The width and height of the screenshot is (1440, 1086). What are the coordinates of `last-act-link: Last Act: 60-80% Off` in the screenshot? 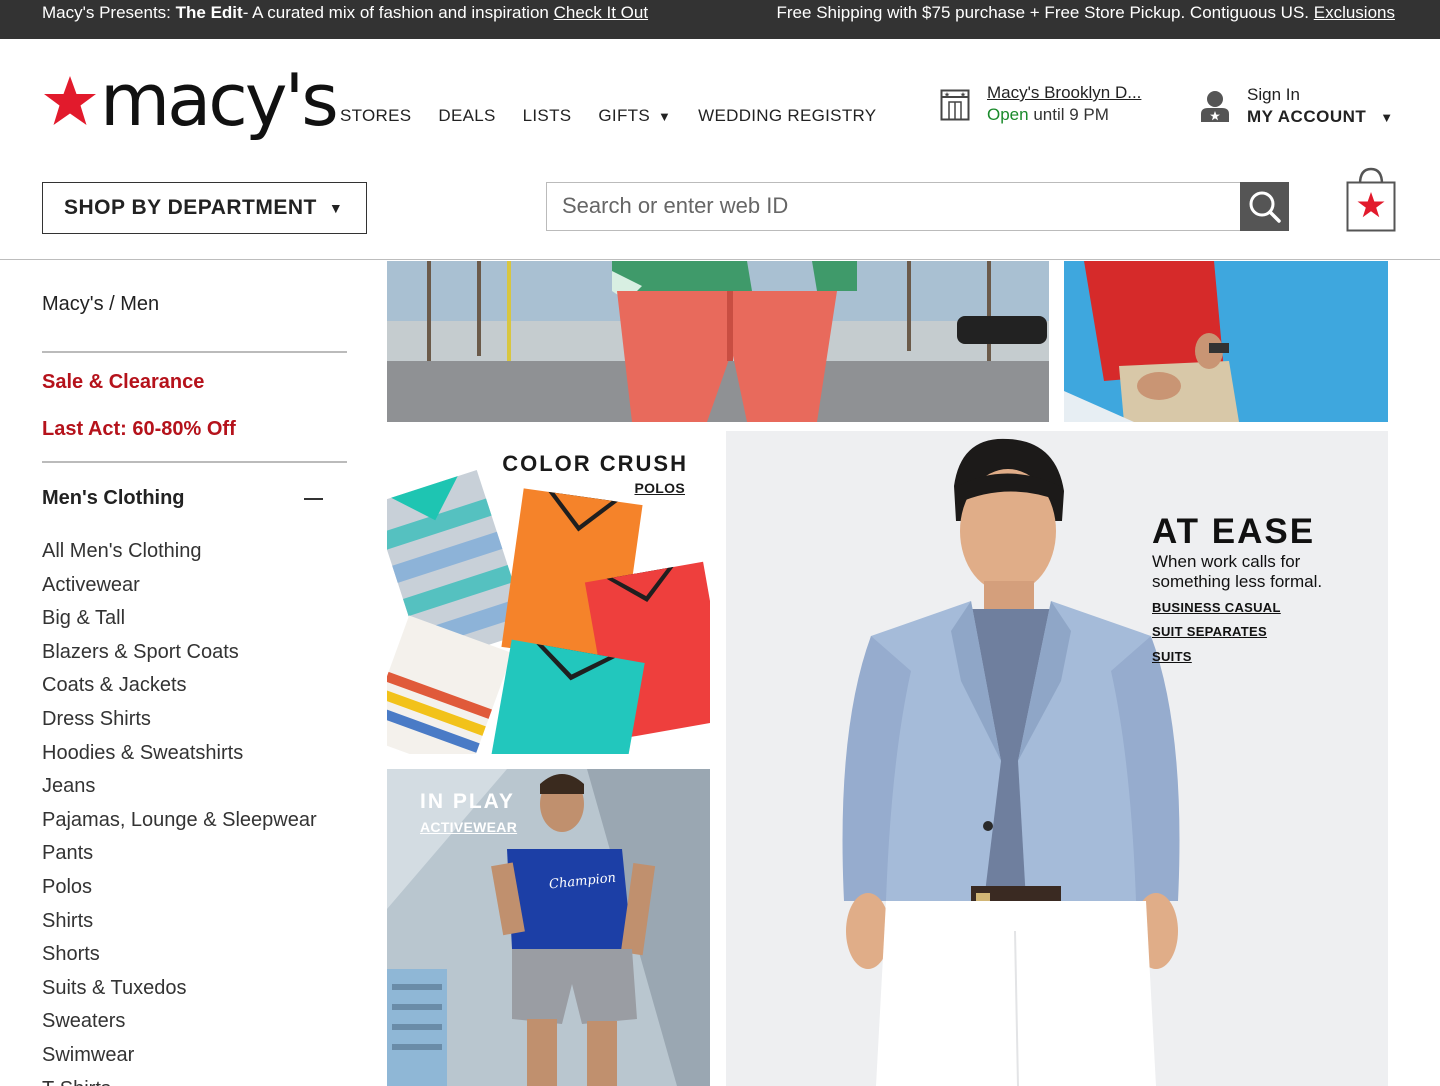 It's located at (139, 429).